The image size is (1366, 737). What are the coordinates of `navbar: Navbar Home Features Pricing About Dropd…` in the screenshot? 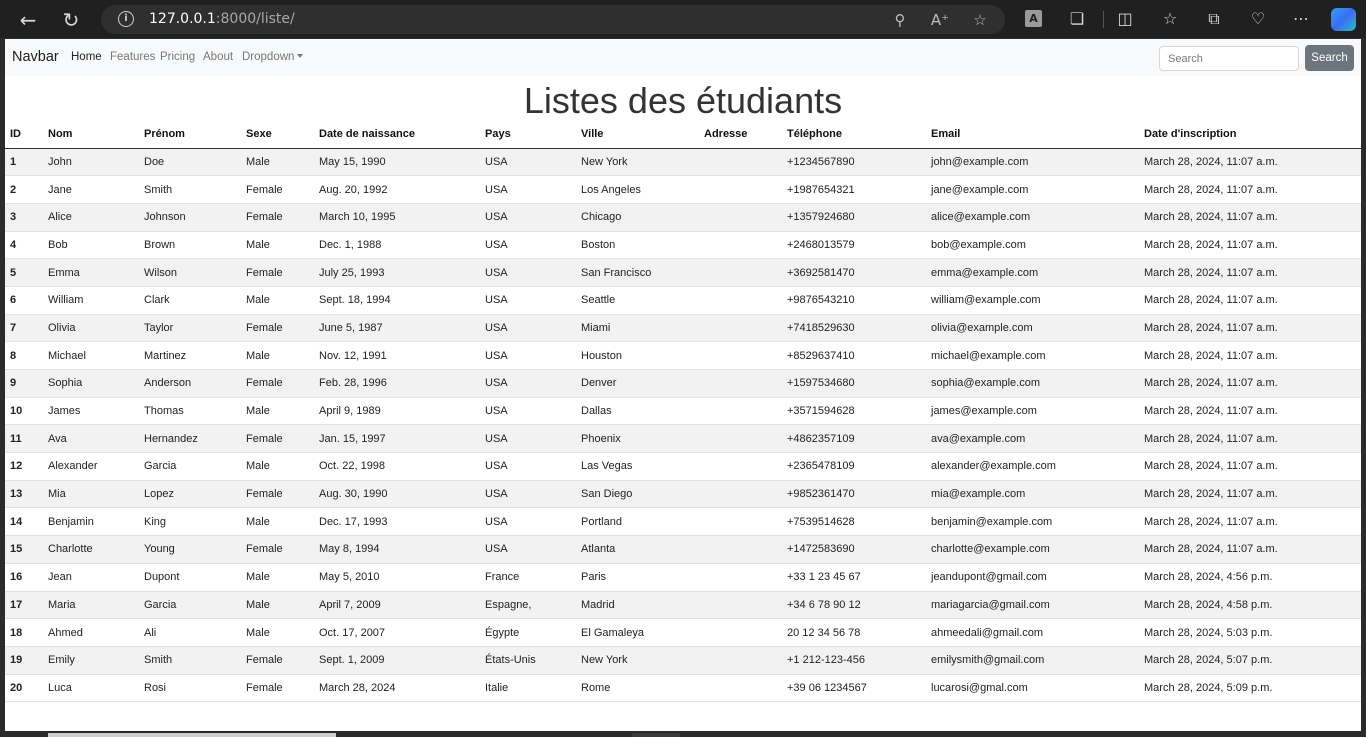 It's located at (683, 57).